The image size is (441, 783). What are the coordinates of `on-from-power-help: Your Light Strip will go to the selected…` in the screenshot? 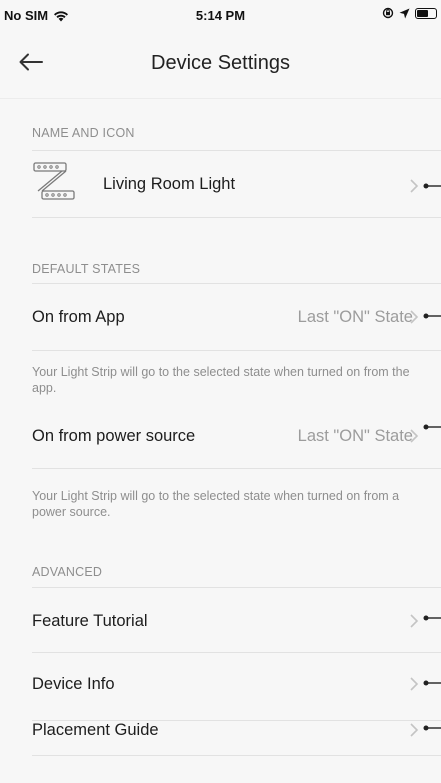 It's located at (216, 504).